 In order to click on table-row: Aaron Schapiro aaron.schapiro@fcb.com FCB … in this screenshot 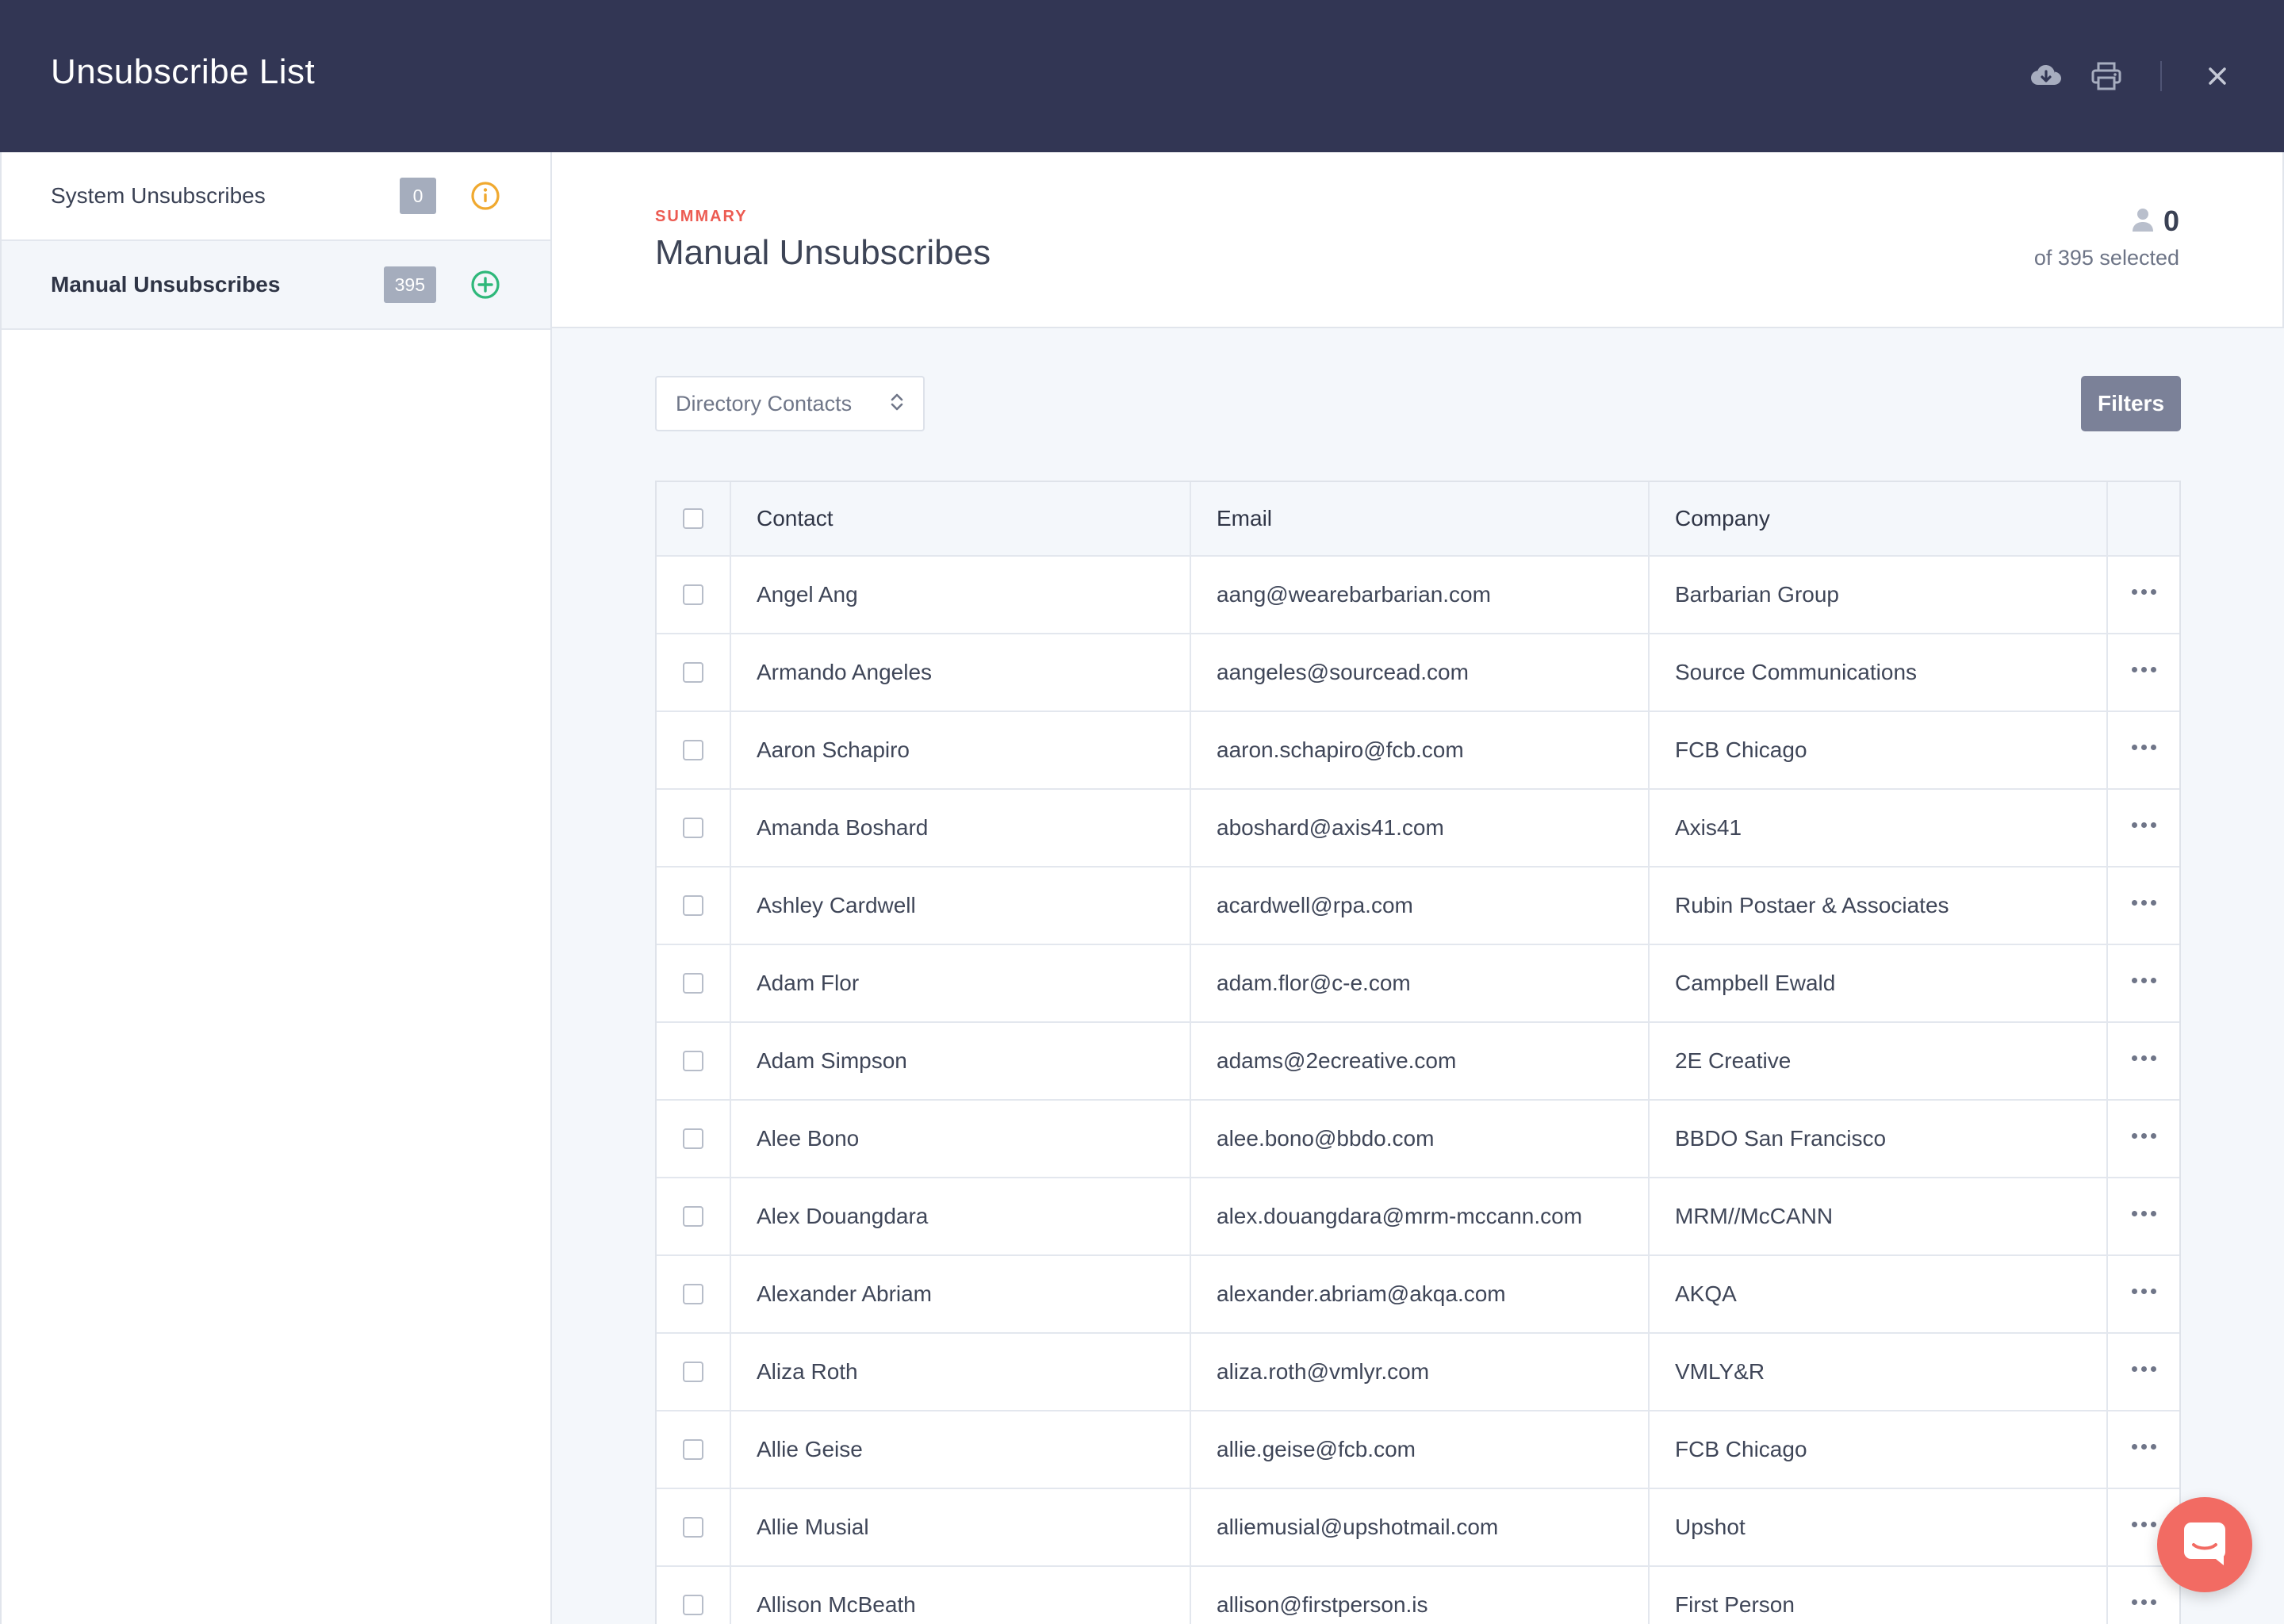, I will do `click(1418, 751)`.